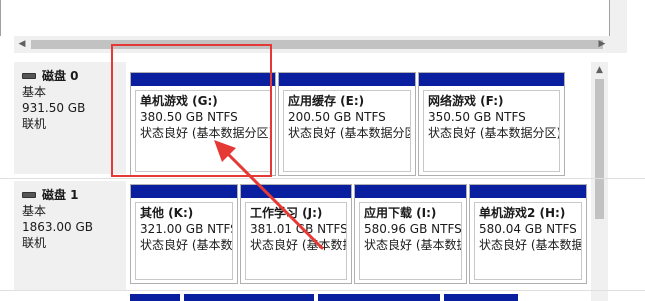 The image size is (645, 301). I want to click on disk-1-name: 磁盘 1, so click(60, 195).